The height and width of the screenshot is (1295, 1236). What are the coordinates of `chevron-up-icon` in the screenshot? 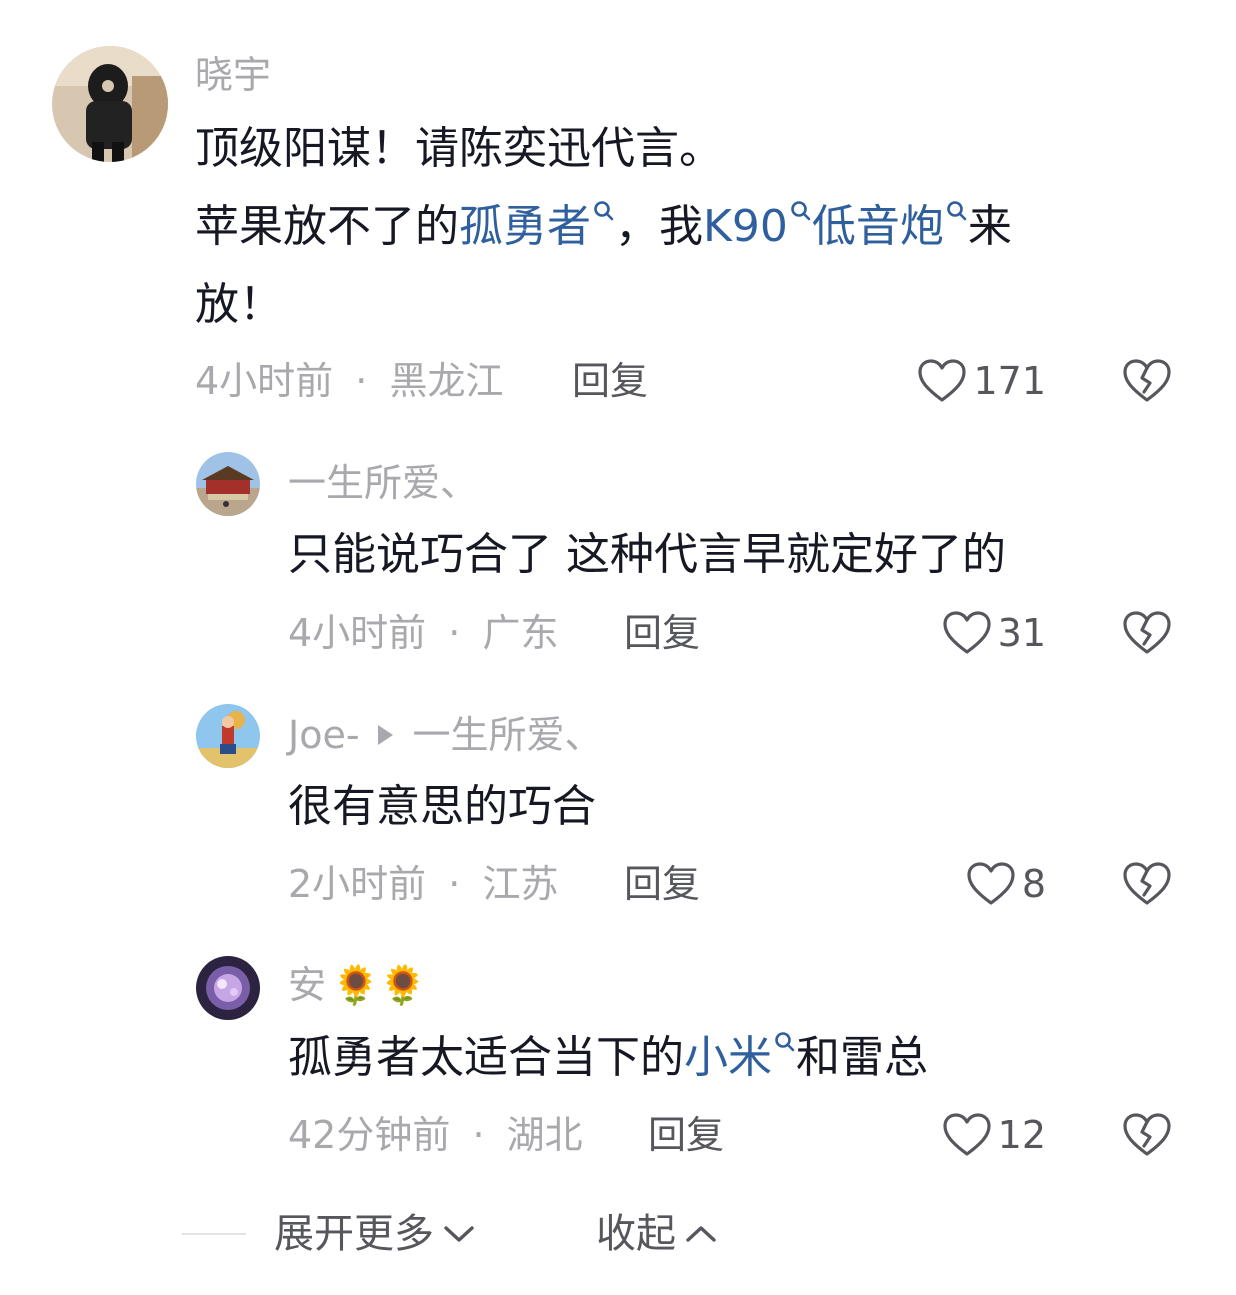 It's located at (701, 1234).